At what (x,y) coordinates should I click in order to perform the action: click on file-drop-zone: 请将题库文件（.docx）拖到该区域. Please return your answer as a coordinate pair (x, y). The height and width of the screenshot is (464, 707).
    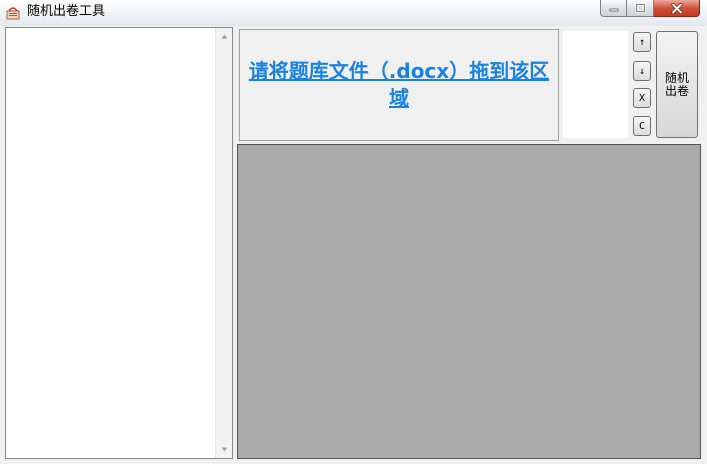
    Looking at the image, I should click on (399, 85).